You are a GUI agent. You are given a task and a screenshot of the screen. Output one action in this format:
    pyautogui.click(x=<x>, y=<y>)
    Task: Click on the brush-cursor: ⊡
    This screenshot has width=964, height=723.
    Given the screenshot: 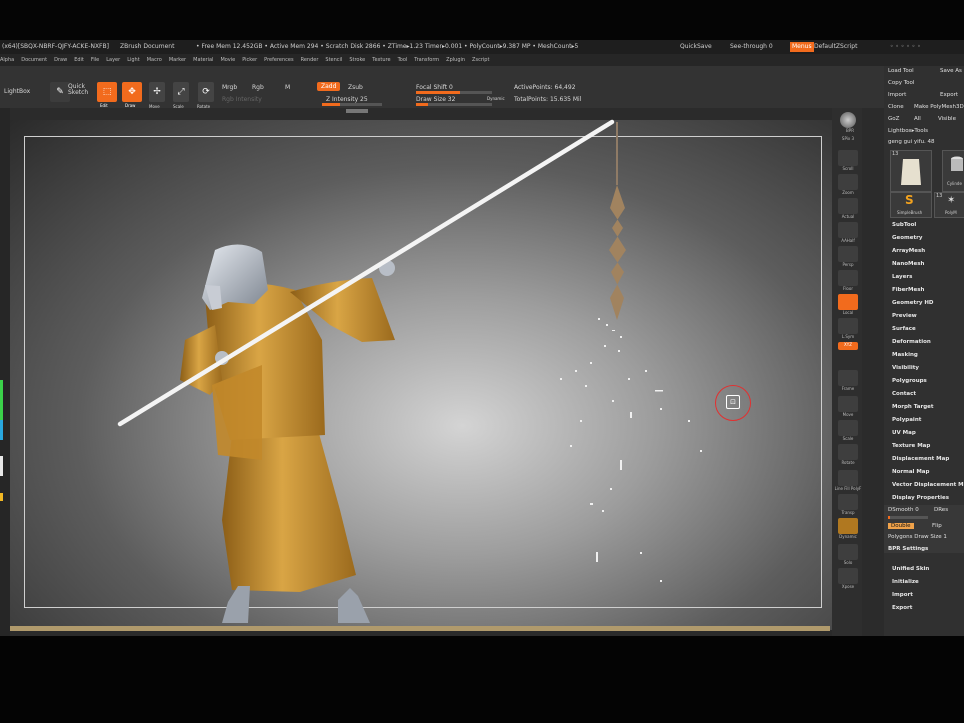 What is the action you would take?
    pyautogui.click(x=733, y=403)
    